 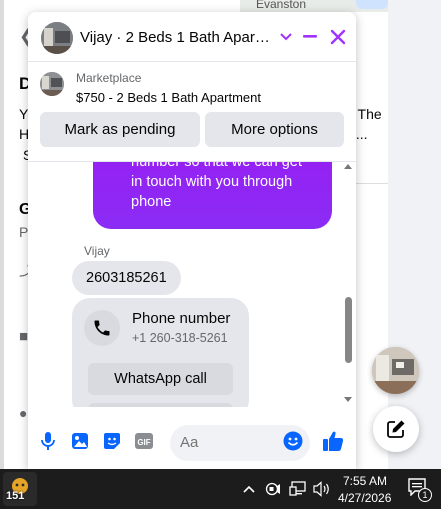 I want to click on phone-icon, so click(x=102, y=328).